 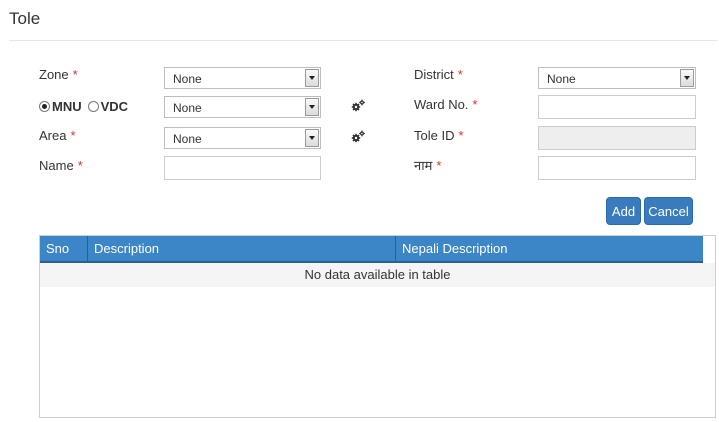 What do you see at coordinates (428, 165) in the screenshot?
I see `nepali-name-label: नाम *` at bounding box center [428, 165].